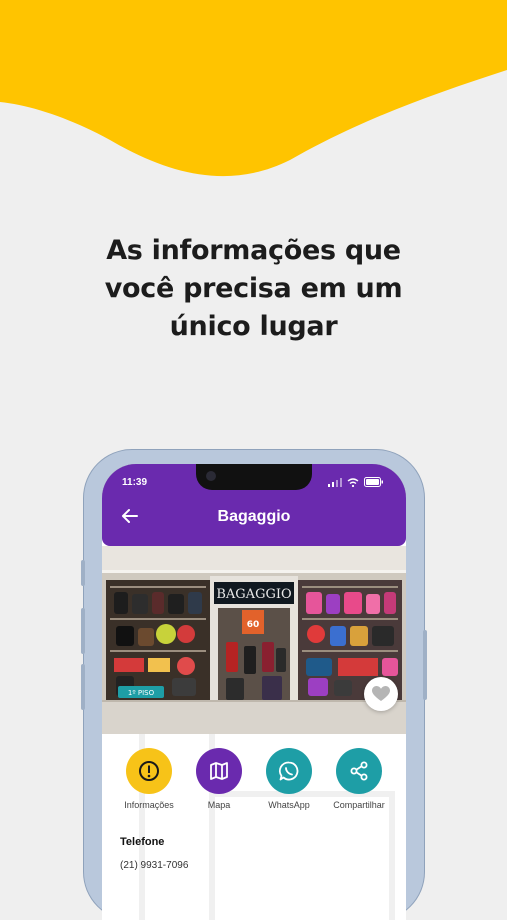  Describe the element at coordinates (359, 771) in the screenshot. I see `share-icon` at that location.